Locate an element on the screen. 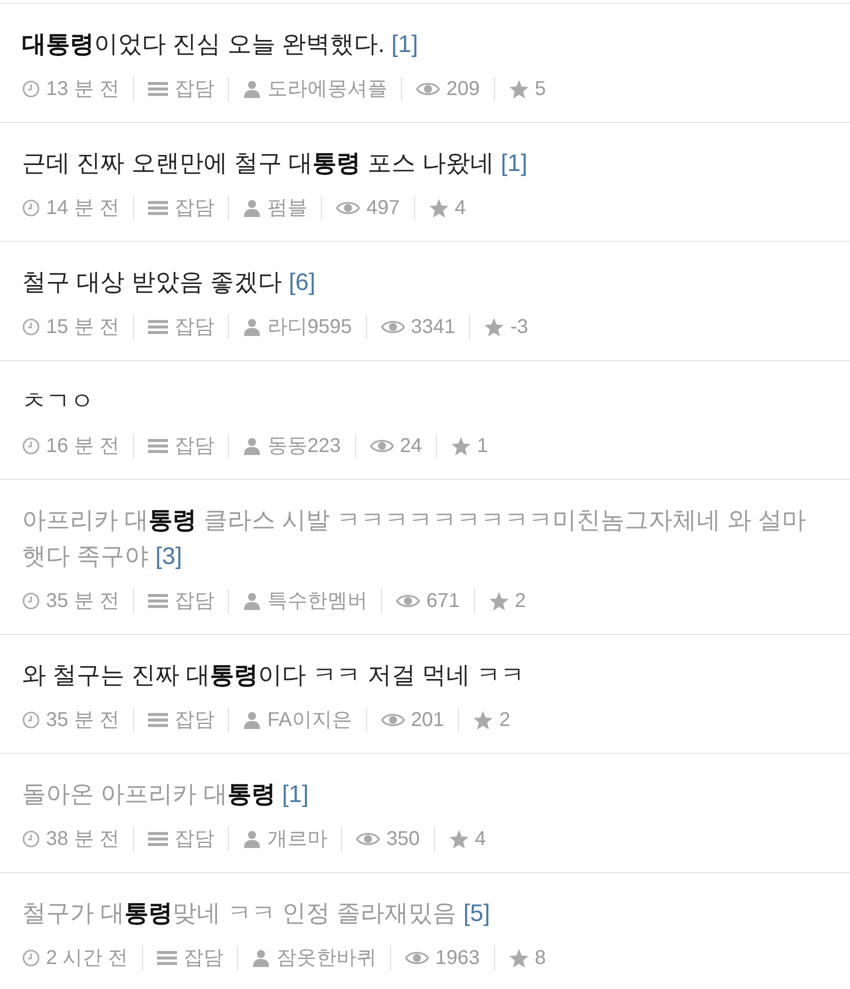  view-count: 3341 is located at coordinates (433, 327).